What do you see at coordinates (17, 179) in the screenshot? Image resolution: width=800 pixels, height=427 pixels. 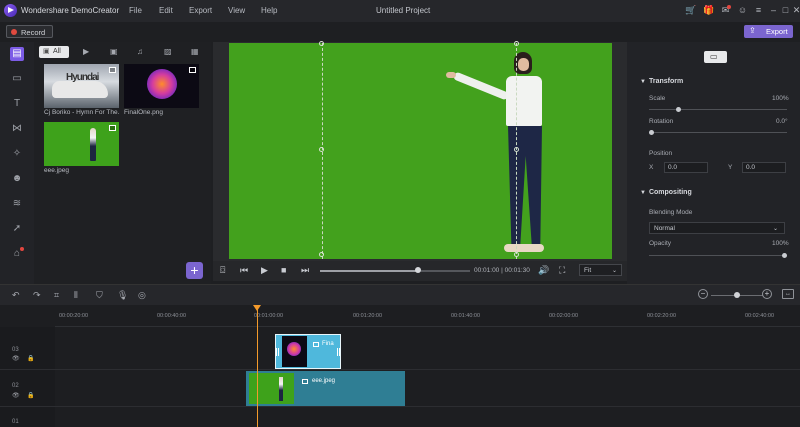 I see `stickers-icon: ☻` at bounding box center [17, 179].